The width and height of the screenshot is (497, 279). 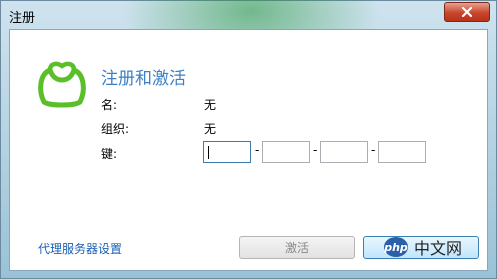 What do you see at coordinates (115, 129) in the screenshot?
I see `organization-label: 组织:` at bounding box center [115, 129].